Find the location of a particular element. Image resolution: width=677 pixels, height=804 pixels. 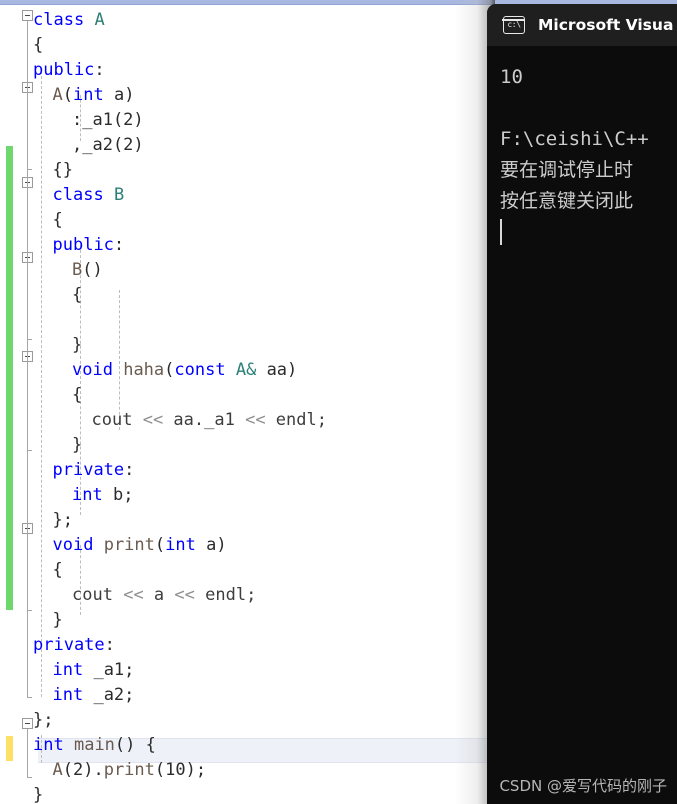

code-line: class A is located at coordinates (69, 20).